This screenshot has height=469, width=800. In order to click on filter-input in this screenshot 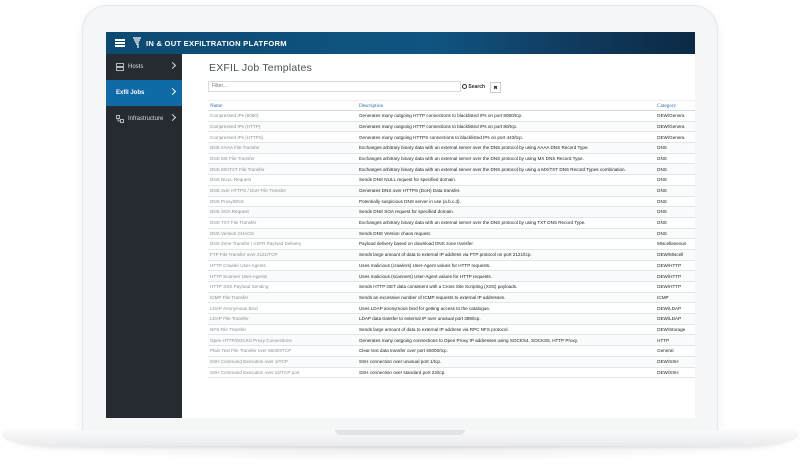, I will do `click(334, 86)`.